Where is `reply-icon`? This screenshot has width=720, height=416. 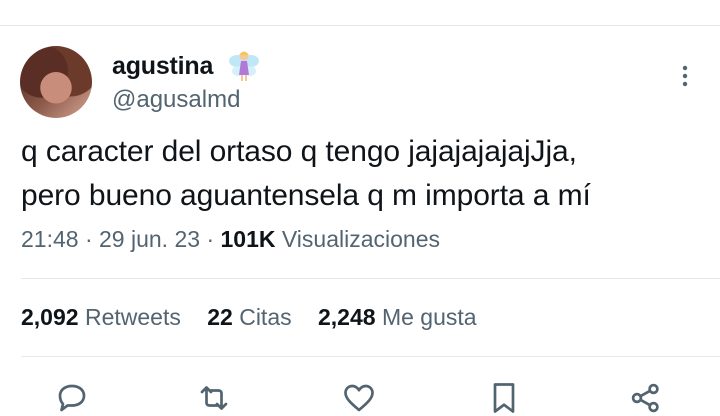
reply-icon is located at coordinates (72, 398).